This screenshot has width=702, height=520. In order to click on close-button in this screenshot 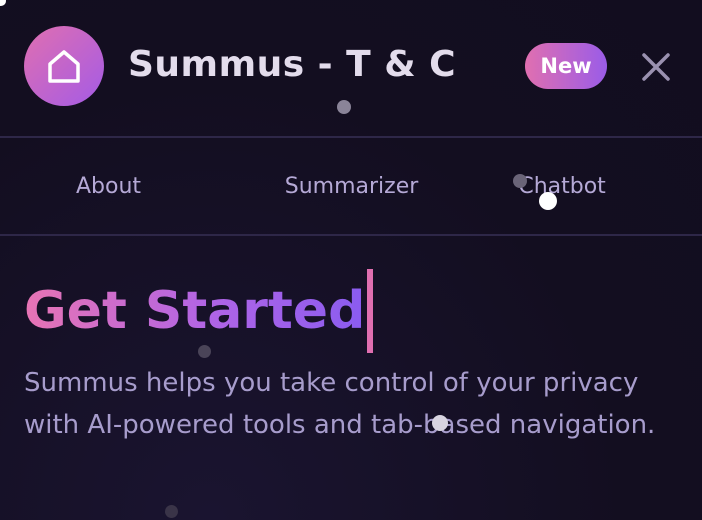, I will do `click(656, 67)`.